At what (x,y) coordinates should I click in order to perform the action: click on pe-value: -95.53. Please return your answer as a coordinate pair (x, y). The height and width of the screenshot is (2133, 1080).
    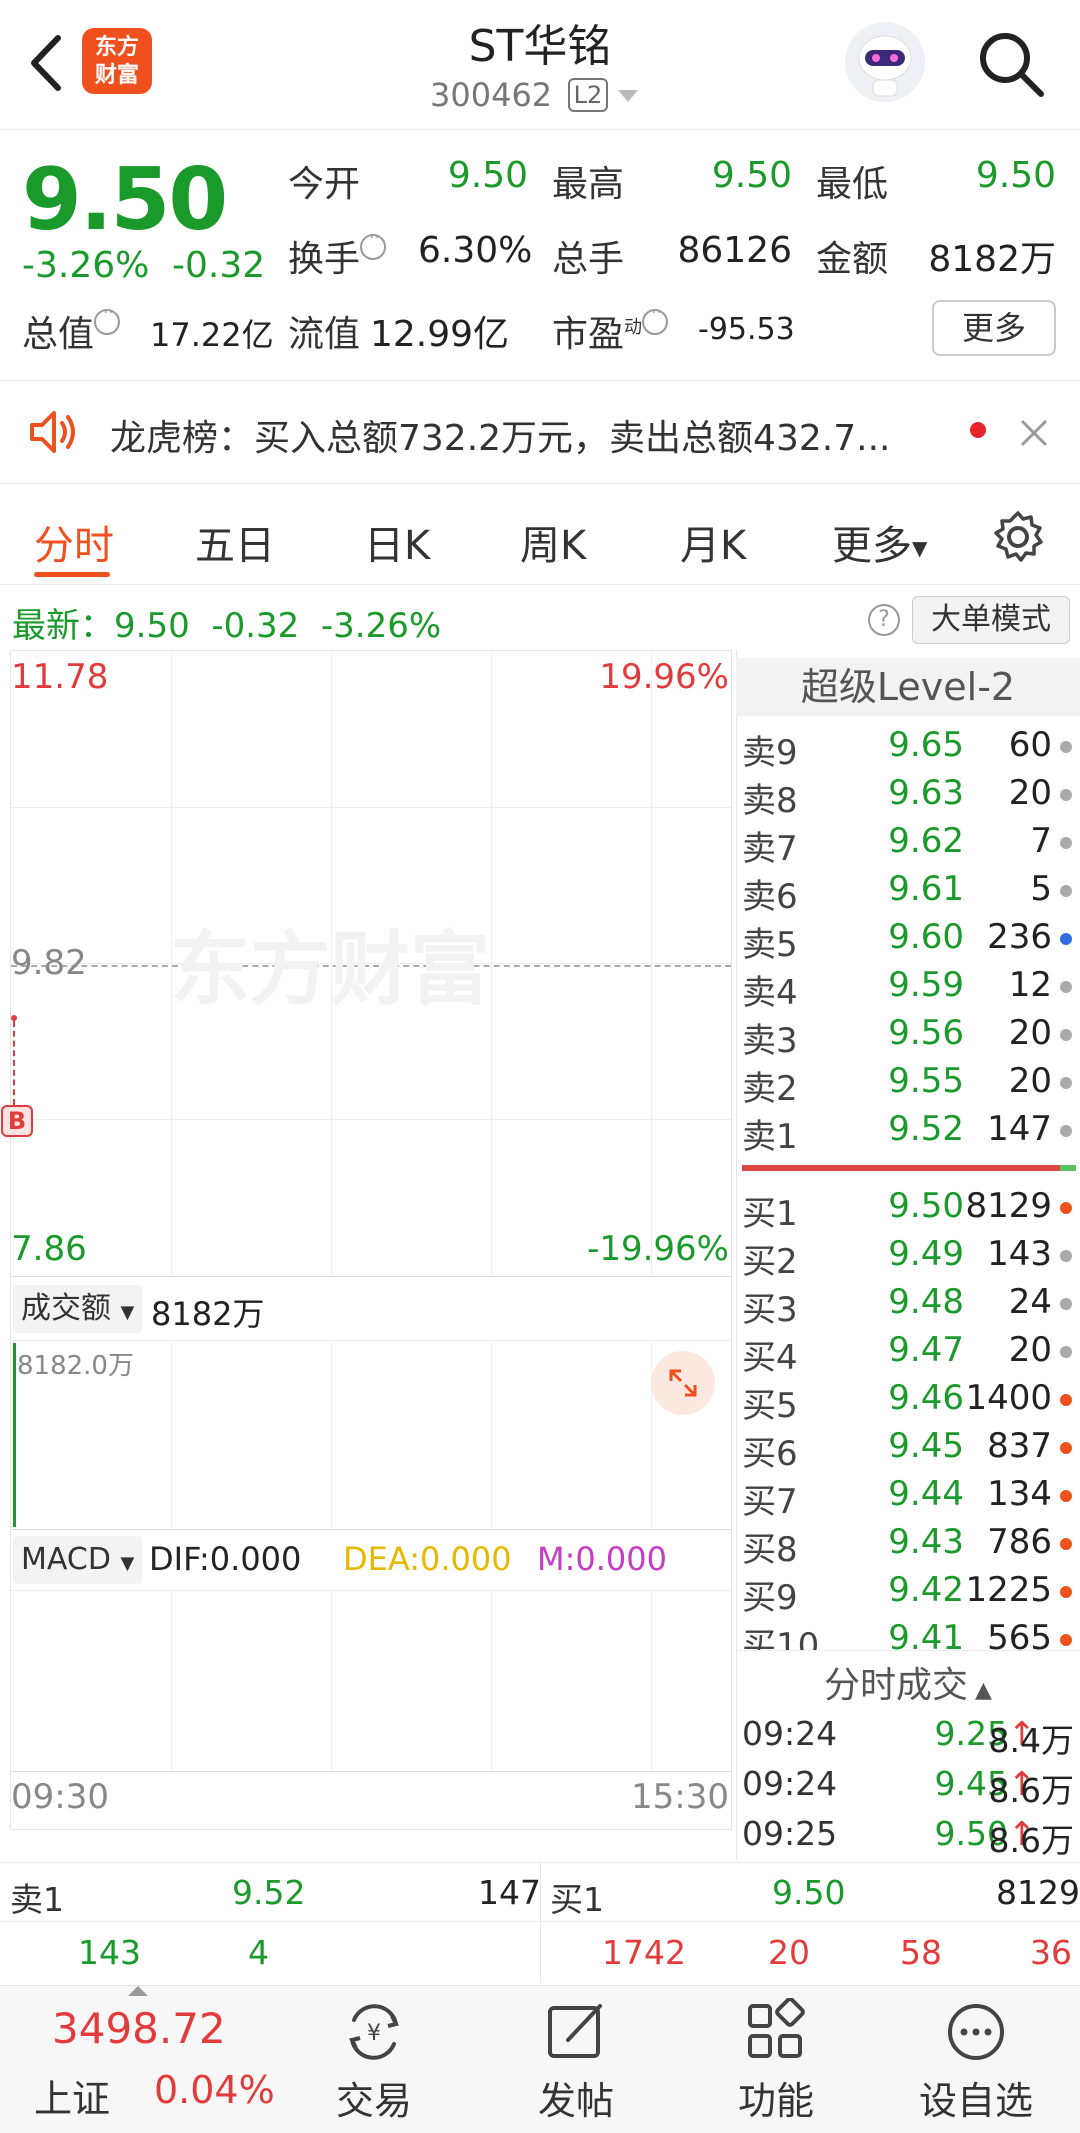
    Looking at the image, I should click on (746, 329).